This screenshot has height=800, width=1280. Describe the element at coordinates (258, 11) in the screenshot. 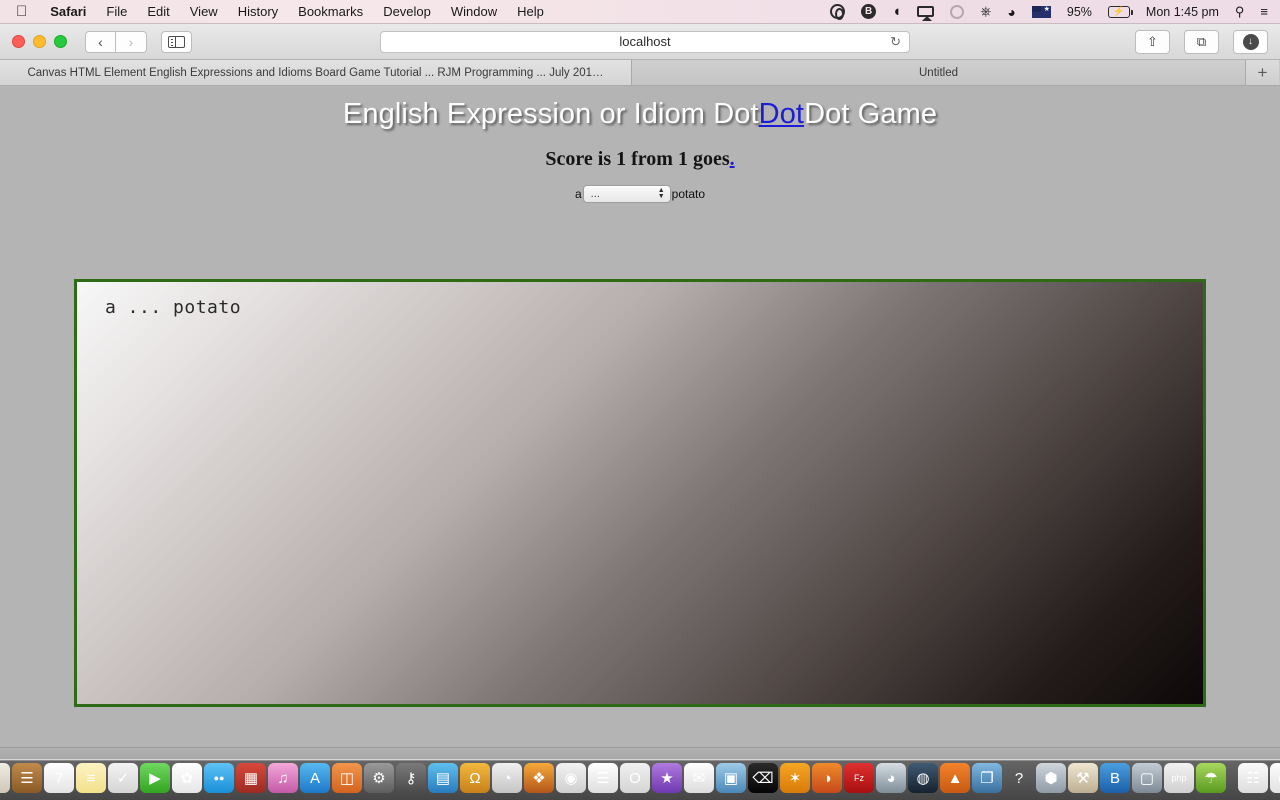

I see `menu-item-history: History` at that location.